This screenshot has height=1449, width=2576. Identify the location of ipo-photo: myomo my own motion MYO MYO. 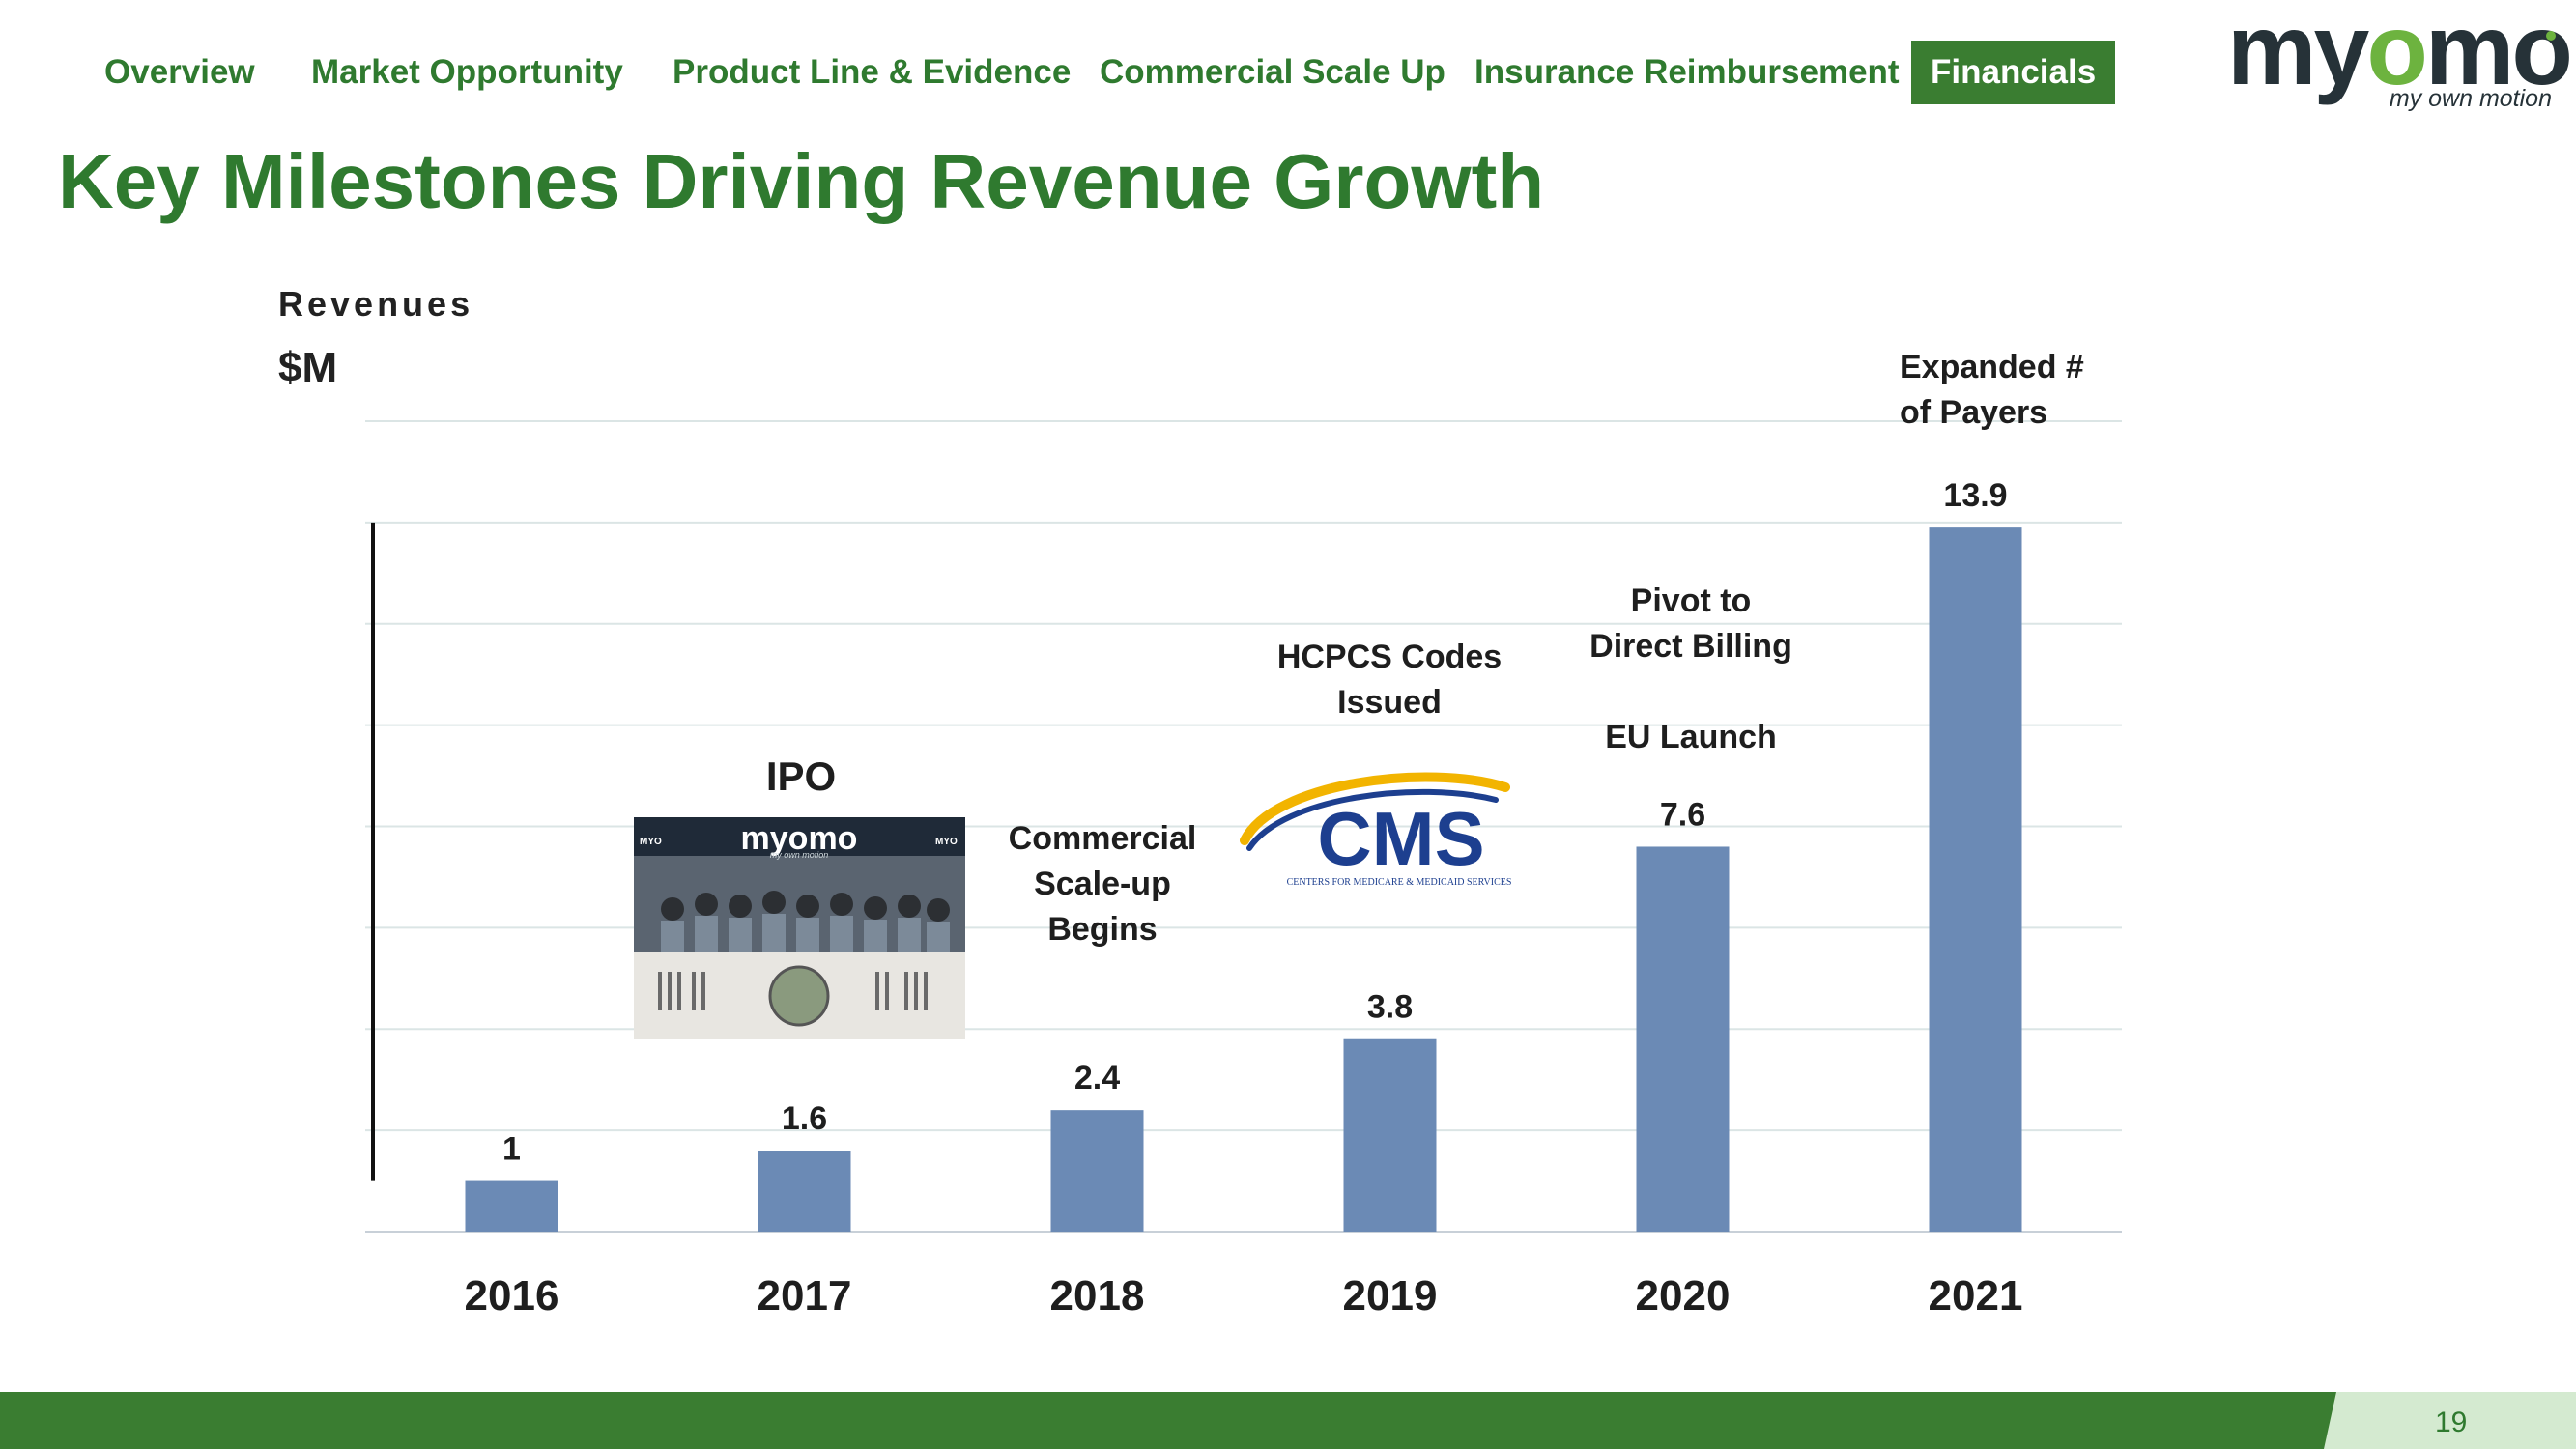
(800, 928).